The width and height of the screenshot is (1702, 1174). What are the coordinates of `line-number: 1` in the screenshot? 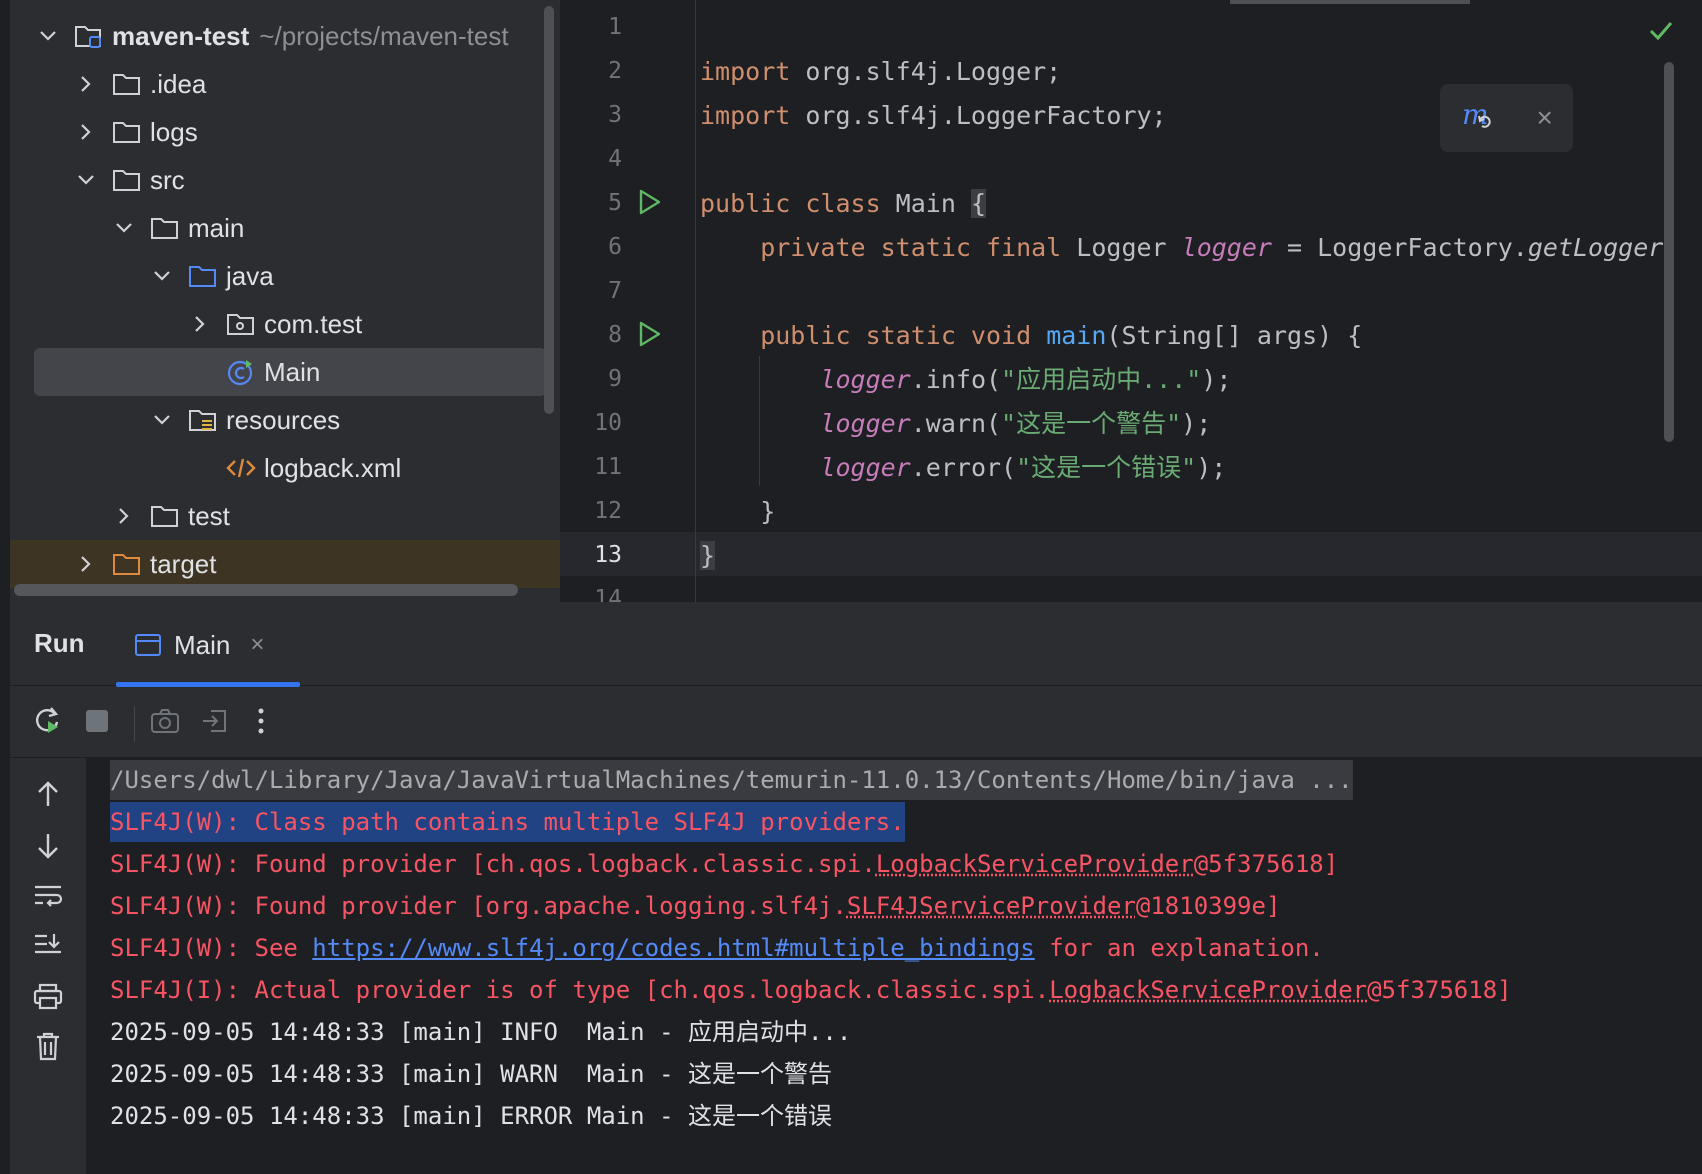 It's located at (615, 27).